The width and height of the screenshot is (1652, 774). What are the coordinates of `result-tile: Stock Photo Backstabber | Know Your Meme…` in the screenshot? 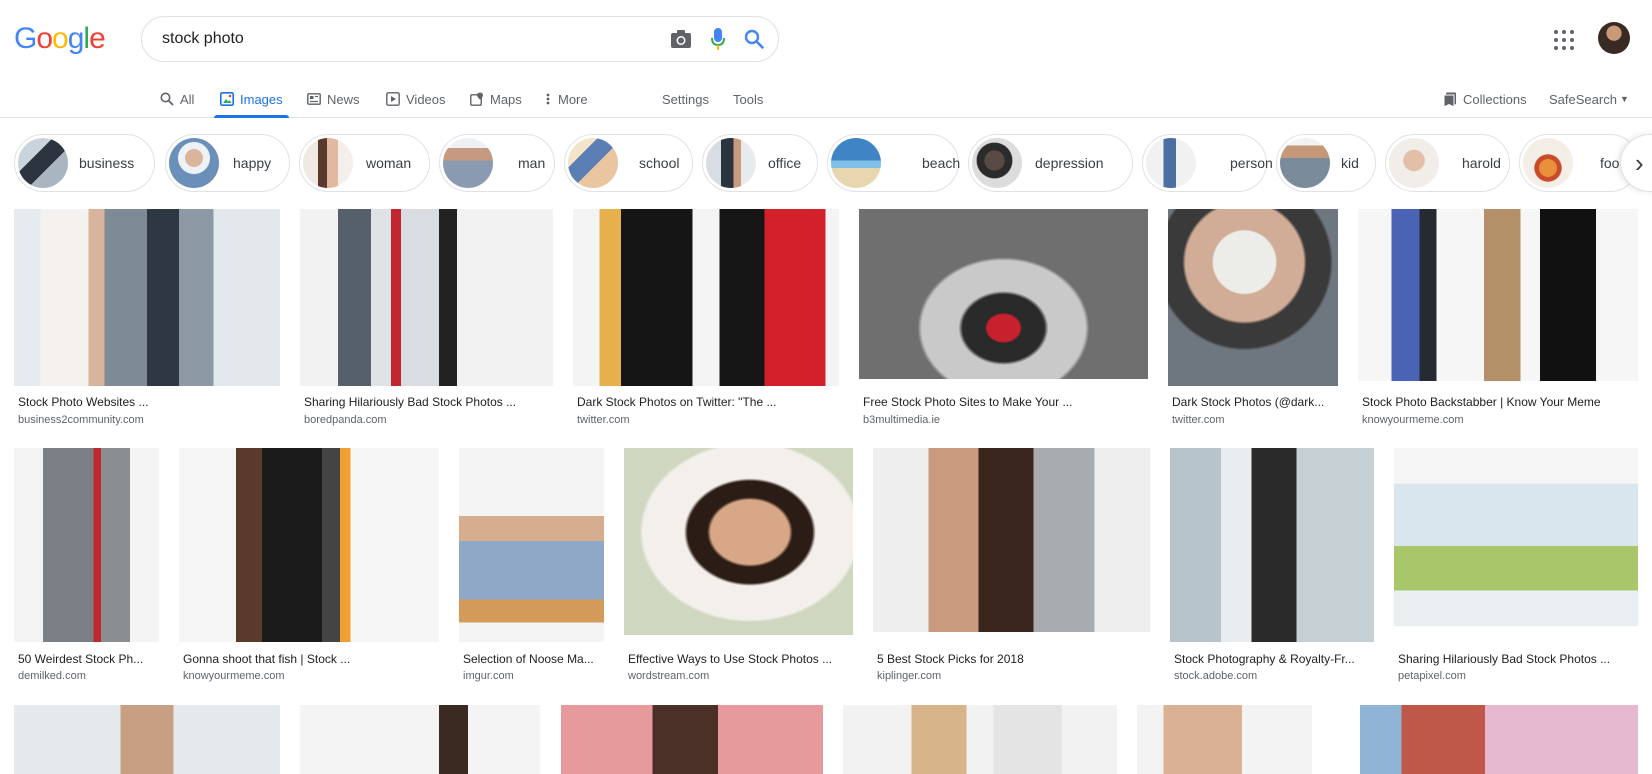 It's located at (1498, 319).